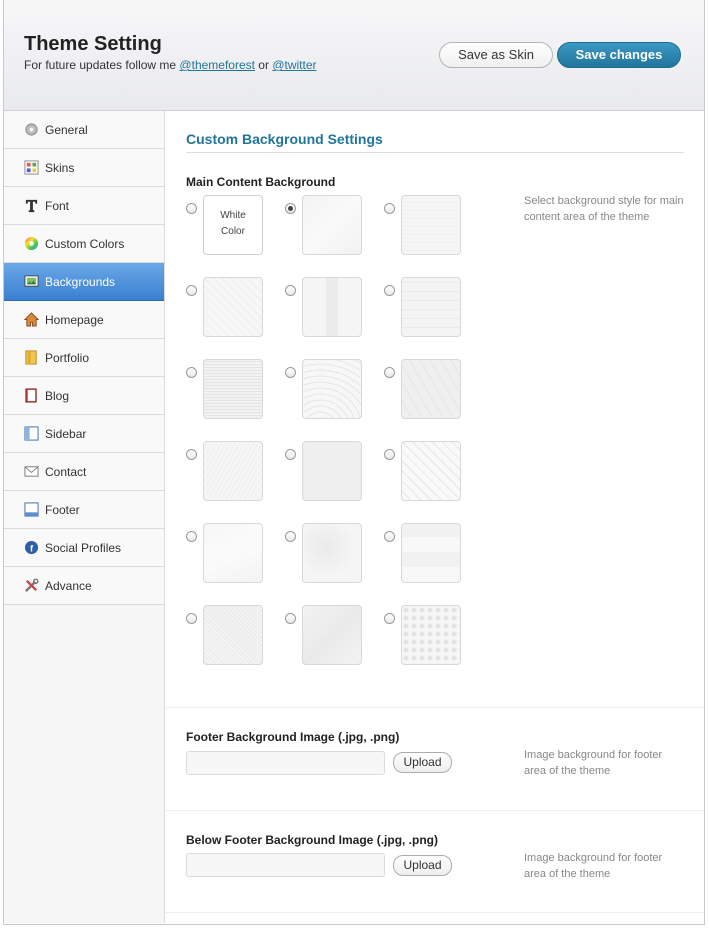  What do you see at coordinates (285, 763) in the screenshot?
I see `footer-bg-file-field` at bounding box center [285, 763].